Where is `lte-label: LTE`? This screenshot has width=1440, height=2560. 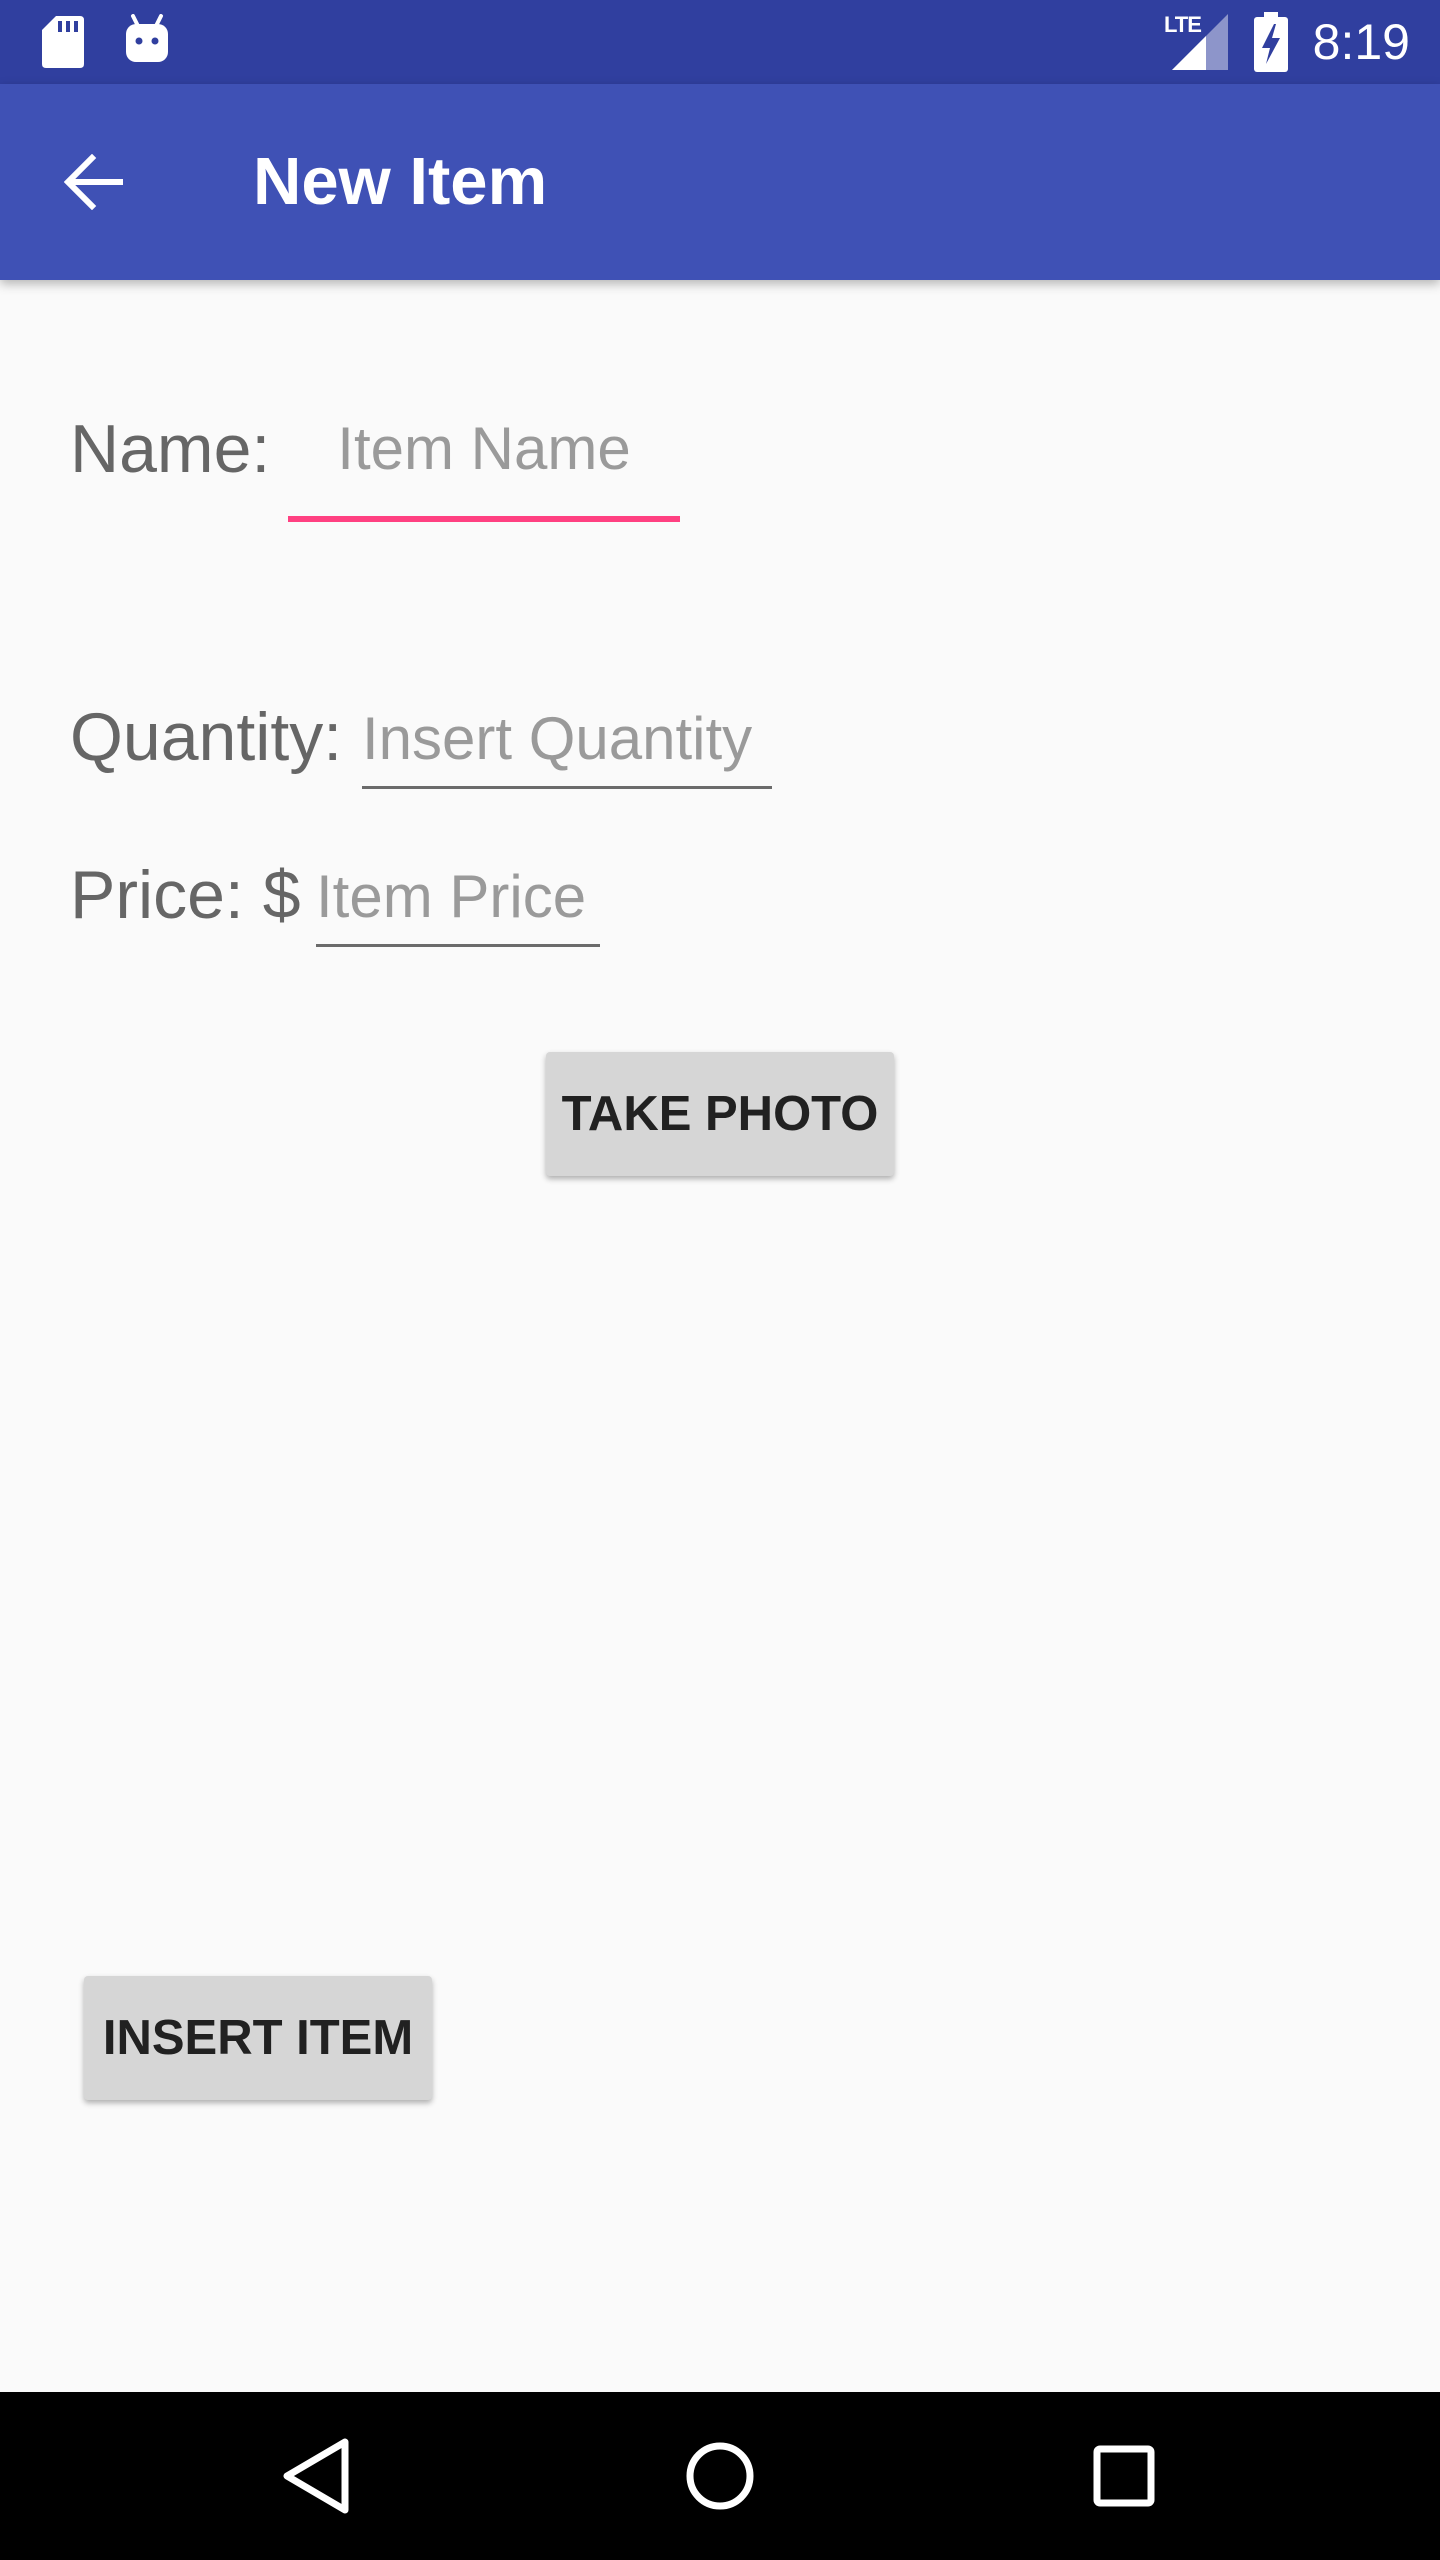
lte-label: LTE is located at coordinates (1183, 24).